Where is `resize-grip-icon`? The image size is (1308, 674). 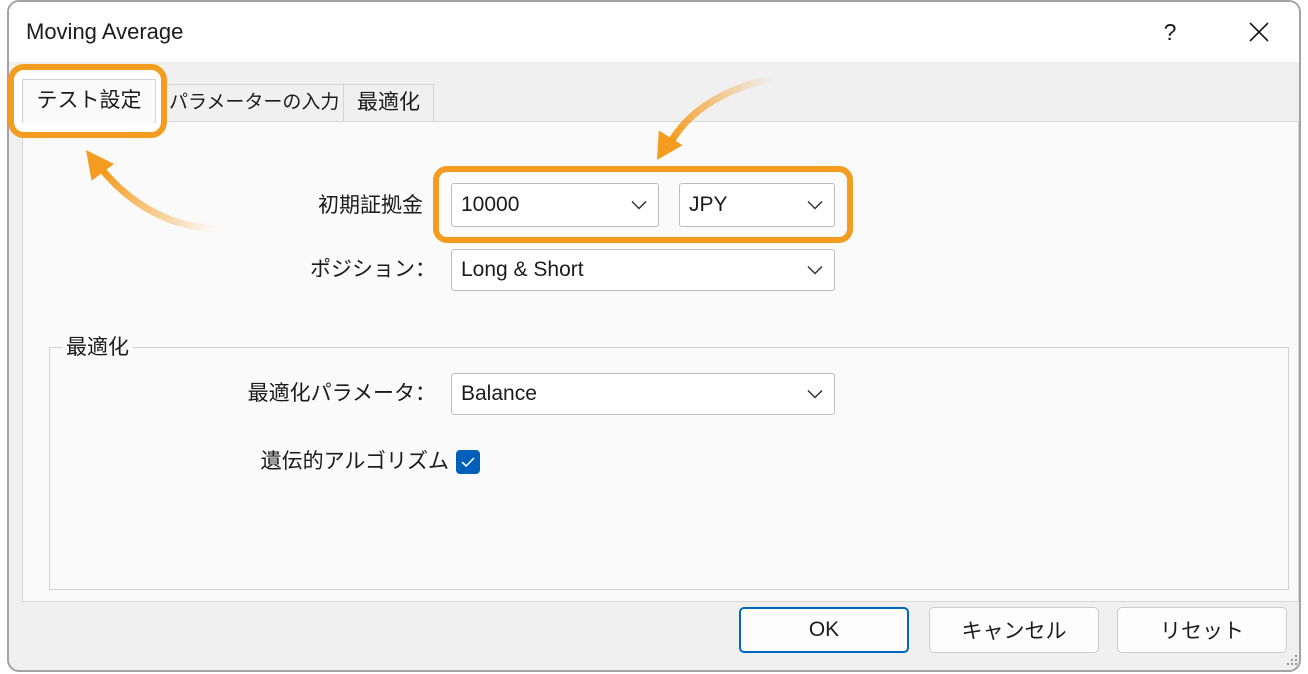
resize-grip-icon is located at coordinates (1291, 661).